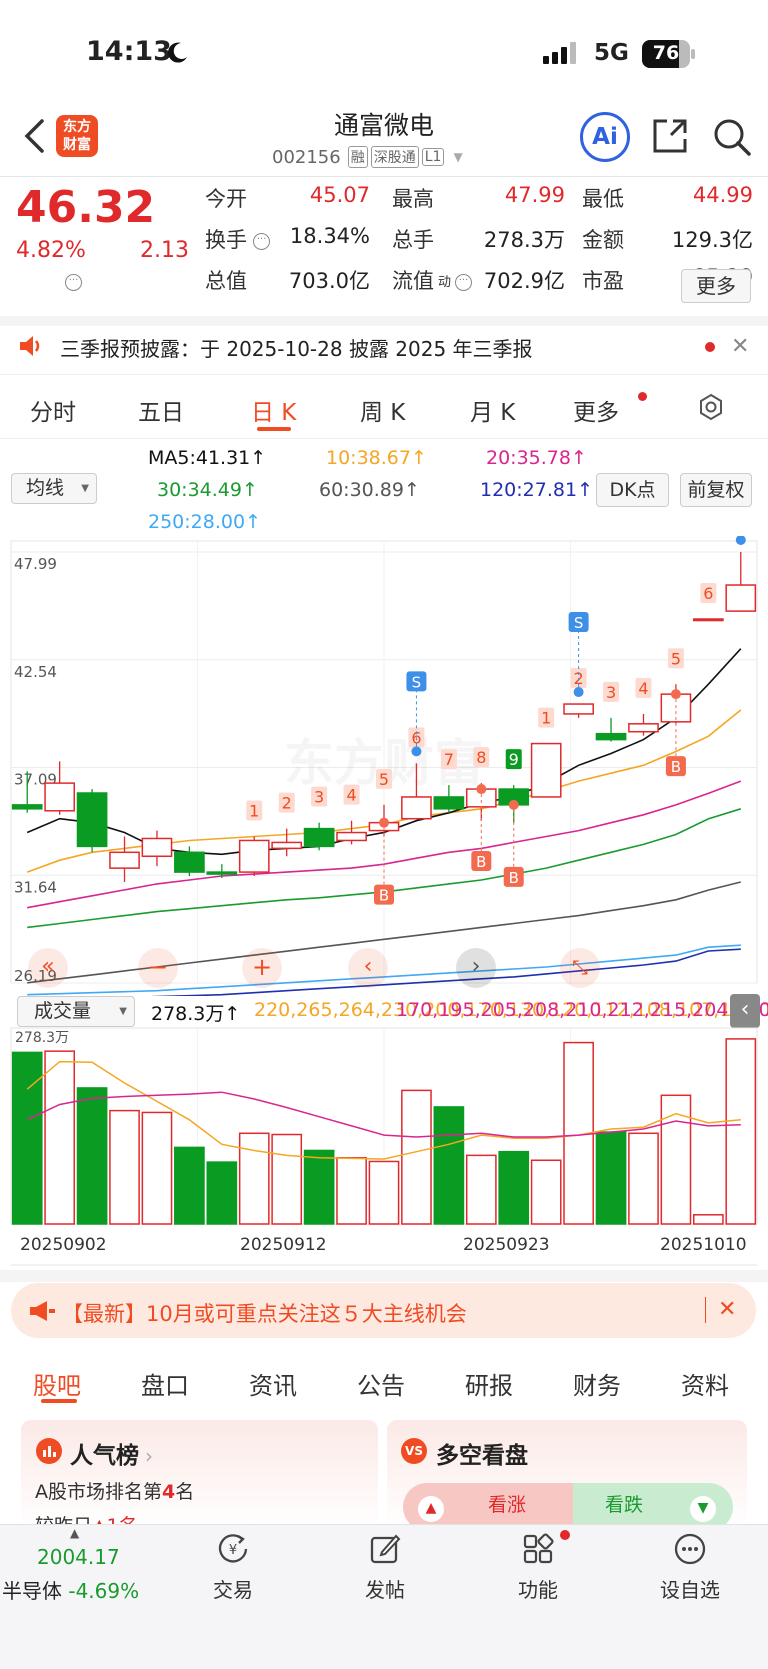 Image resolution: width=768 pixels, height=1669 pixels. What do you see at coordinates (273, 410) in the screenshot?
I see `tab-daily: 日 K` at bounding box center [273, 410].